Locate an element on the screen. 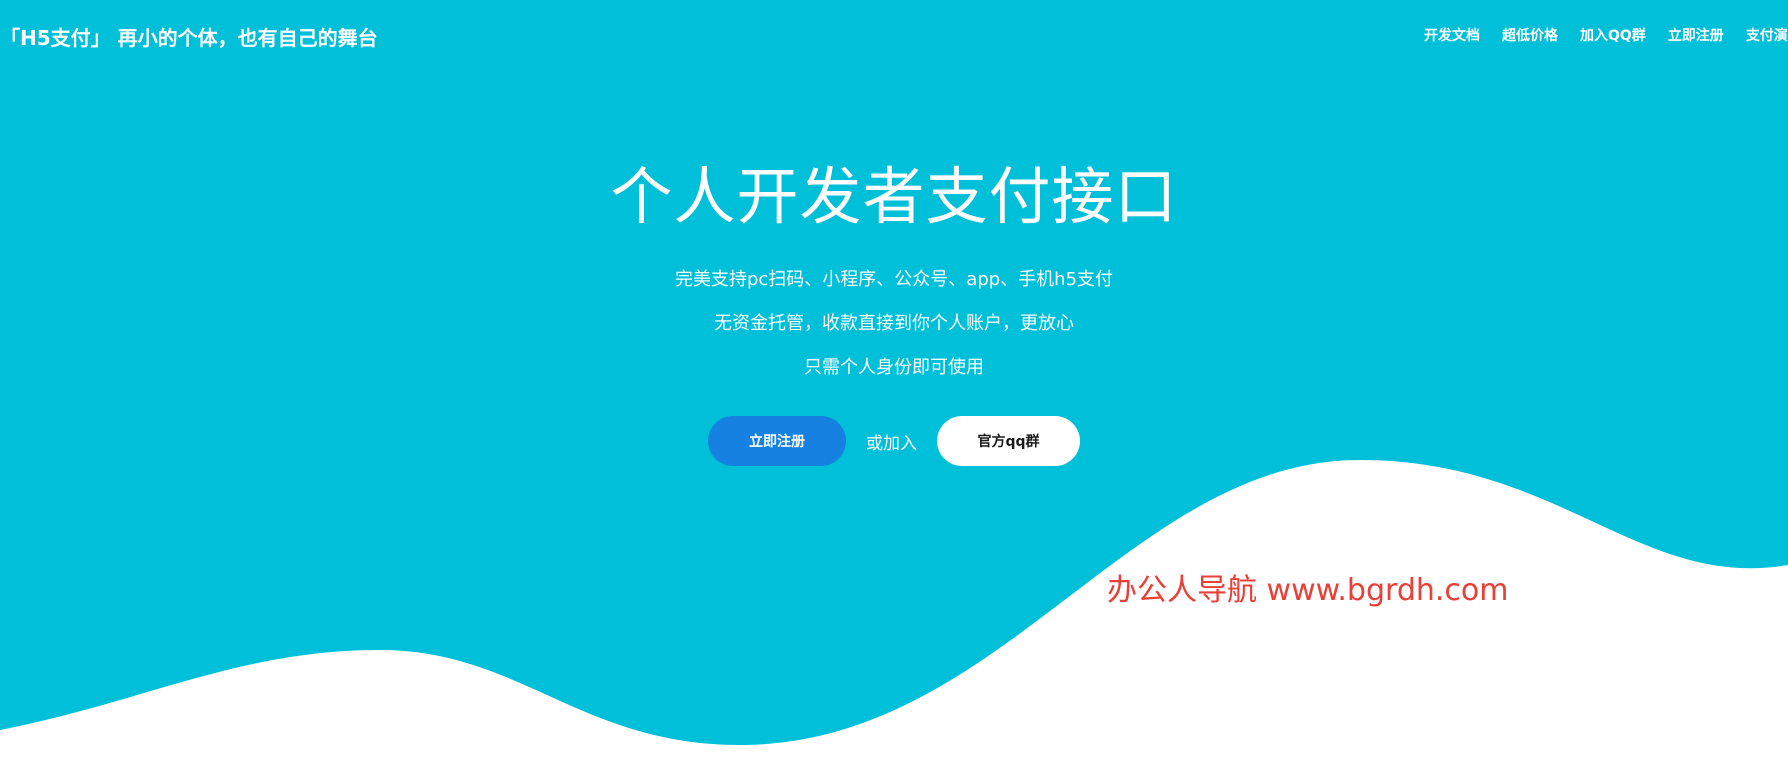 This screenshot has height=779, width=1788. nav-link-pricing: 超低价格 is located at coordinates (1530, 35).